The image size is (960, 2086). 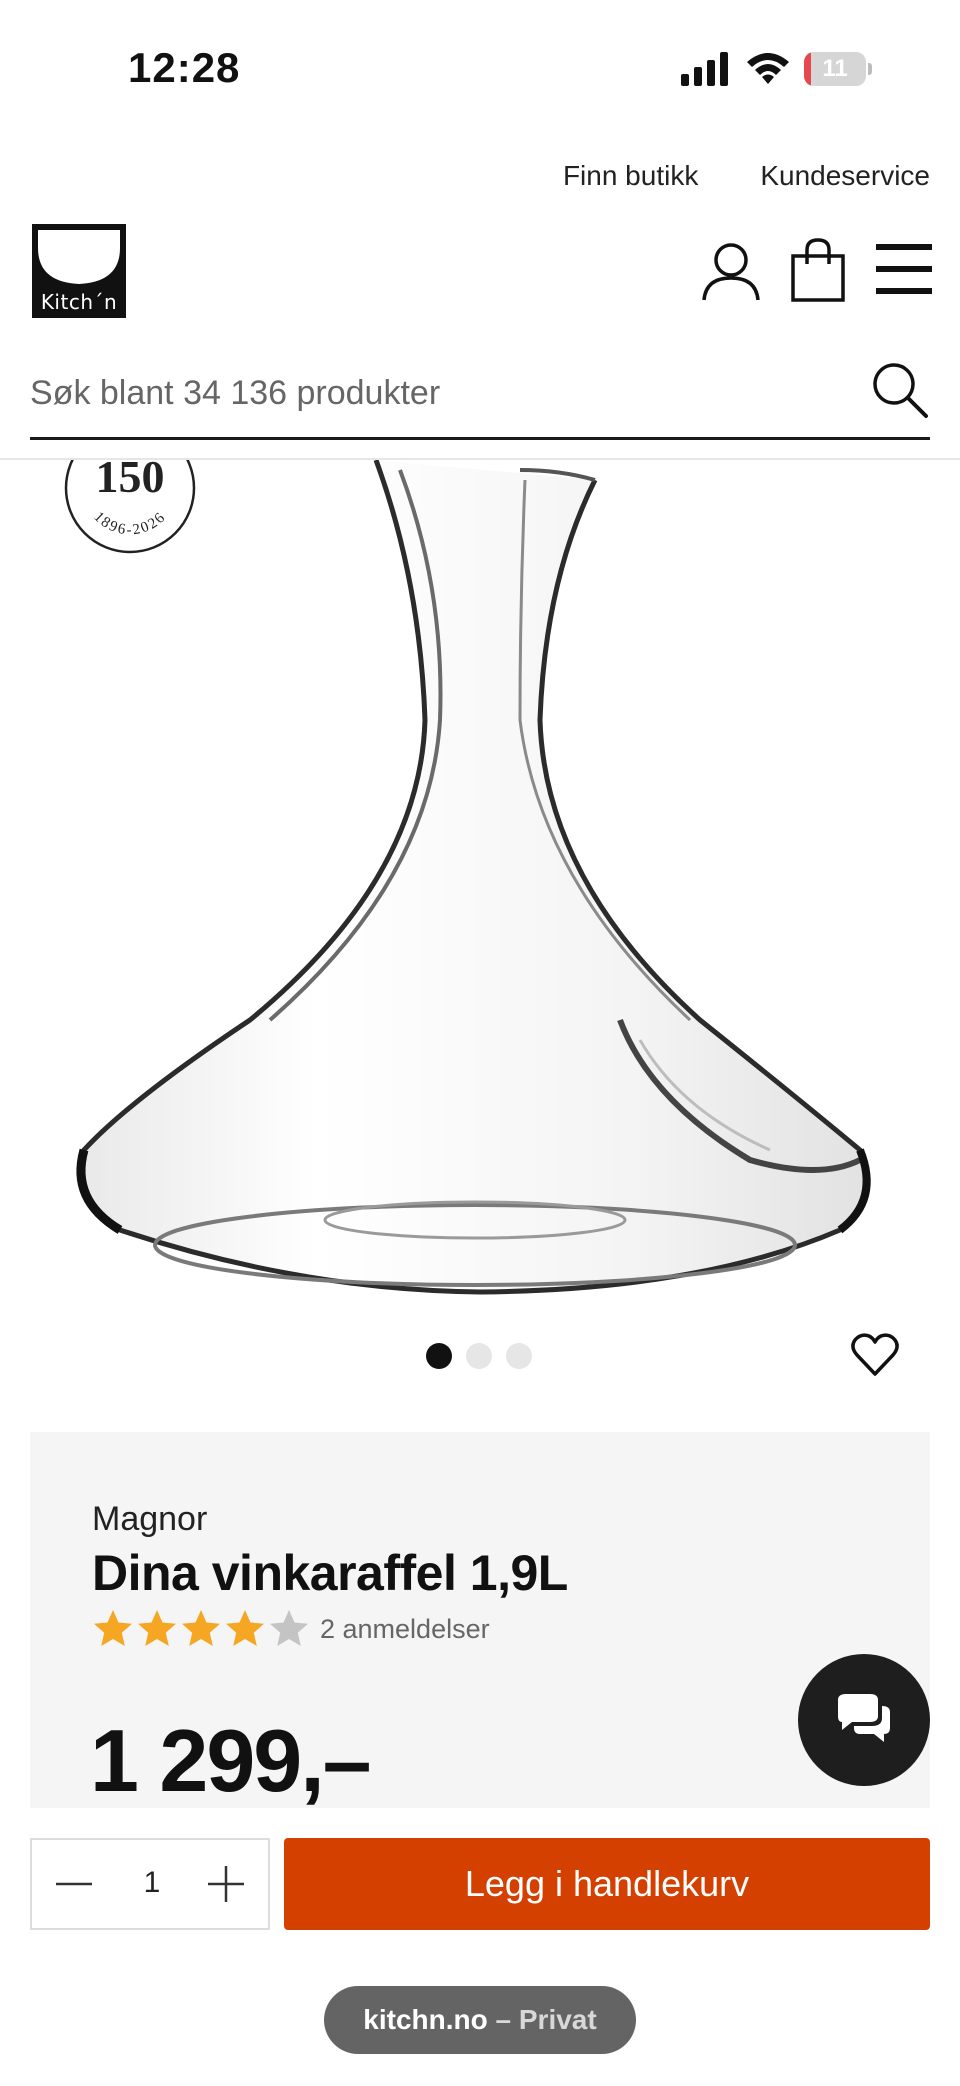 I want to click on product-rating: 2 anmeldelser, so click(x=291, y=1629).